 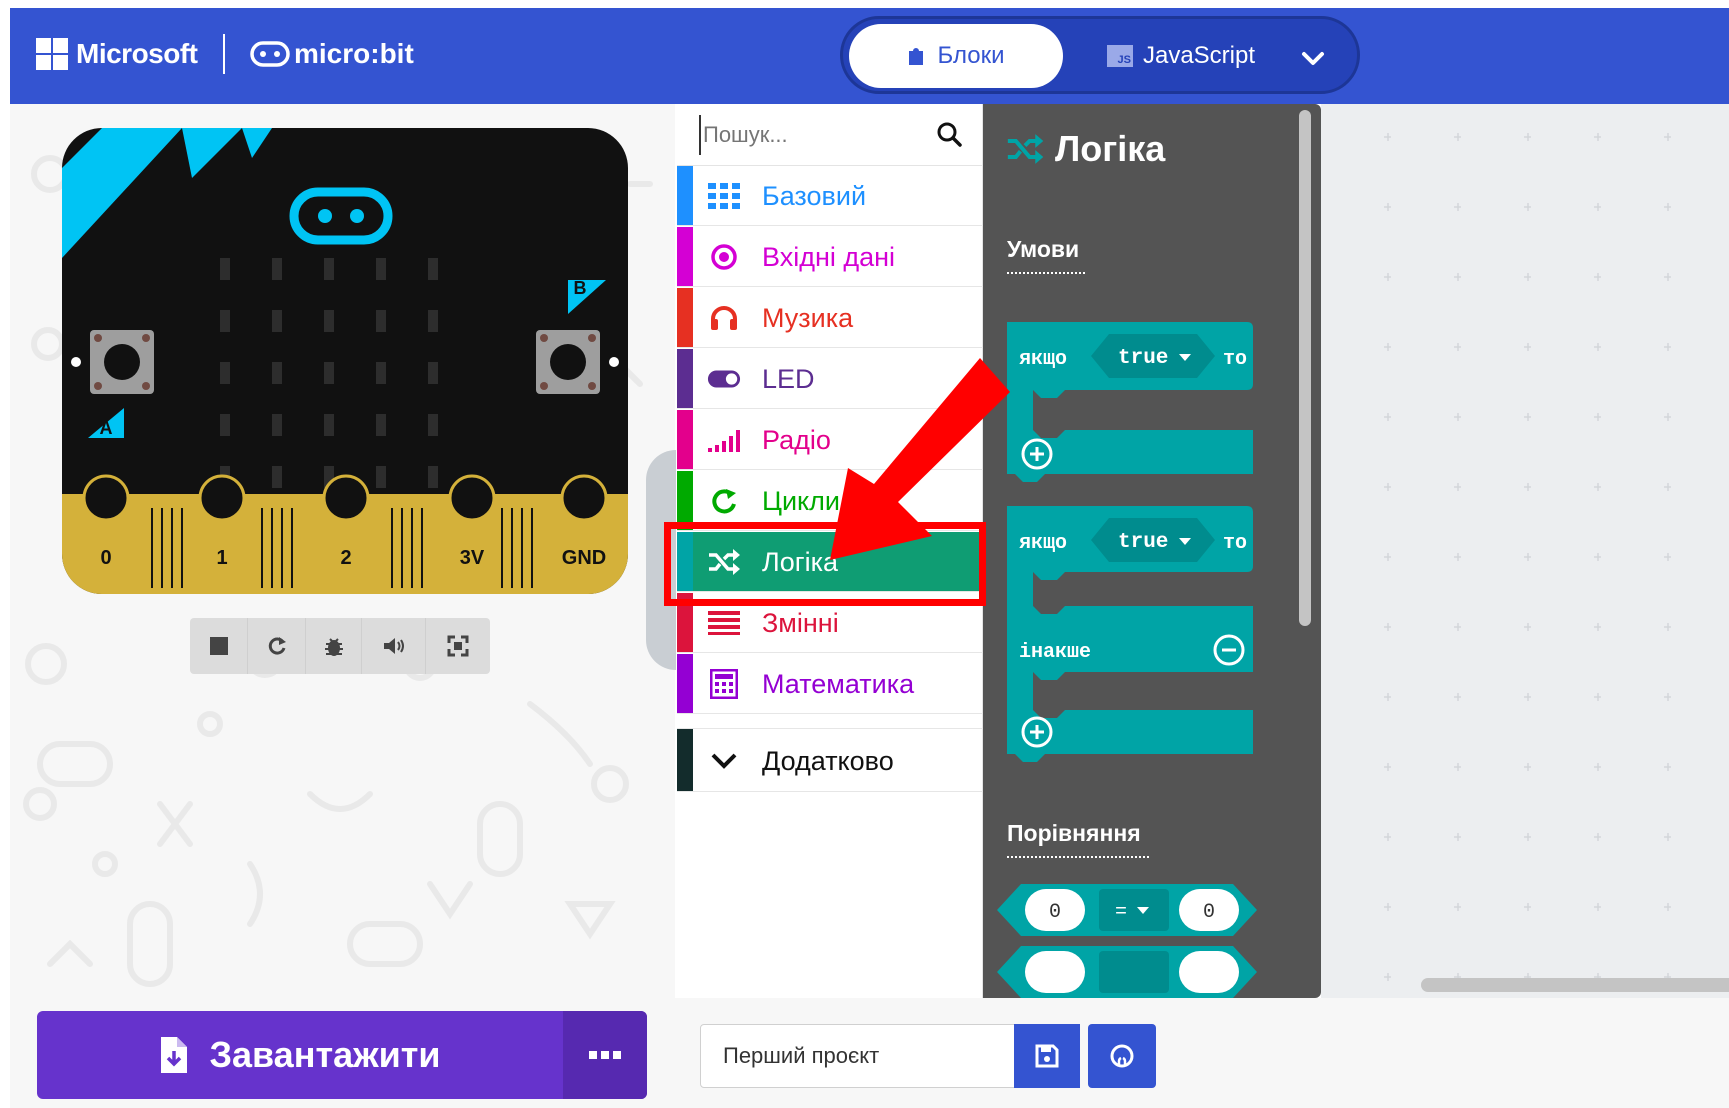 What do you see at coordinates (1305, 368) in the screenshot?
I see `flyout-scrollbar` at bounding box center [1305, 368].